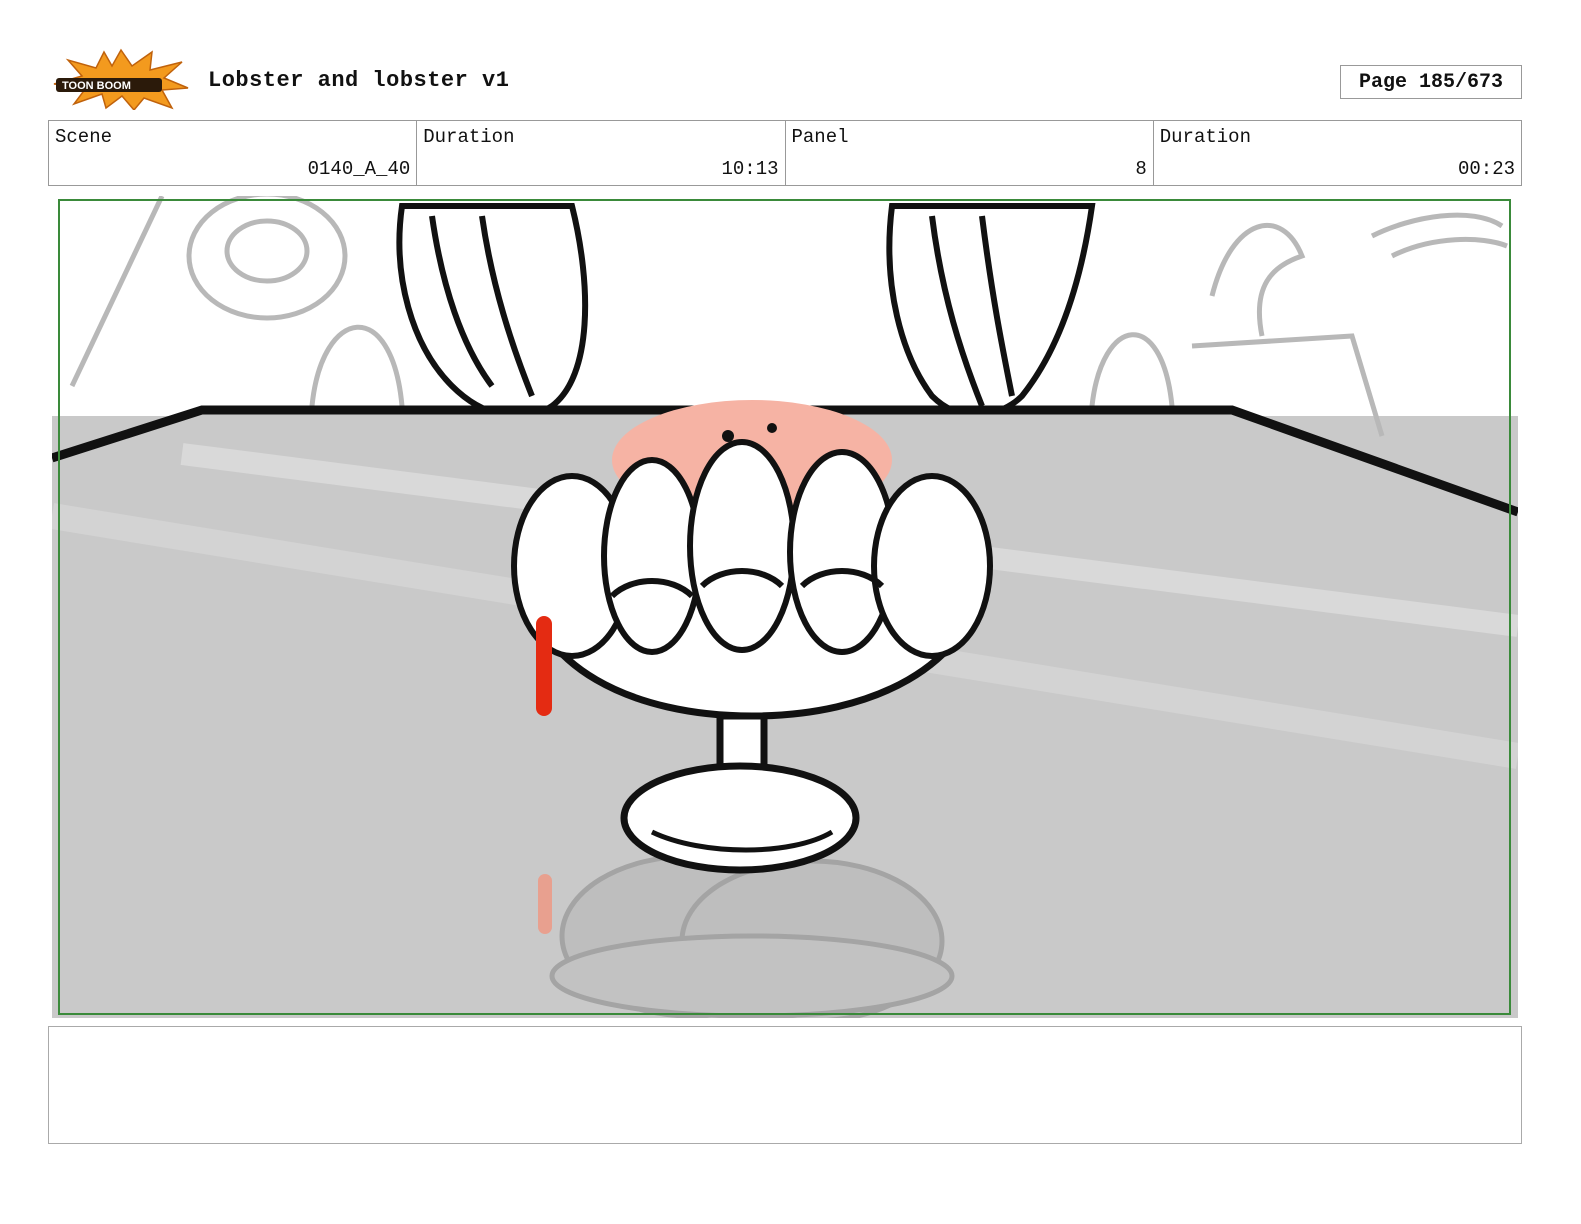  What do you see at coordinates (970, 153) in the screenshot?
I see `panel-cell: Panel 8` at bounding box center [970, 153].